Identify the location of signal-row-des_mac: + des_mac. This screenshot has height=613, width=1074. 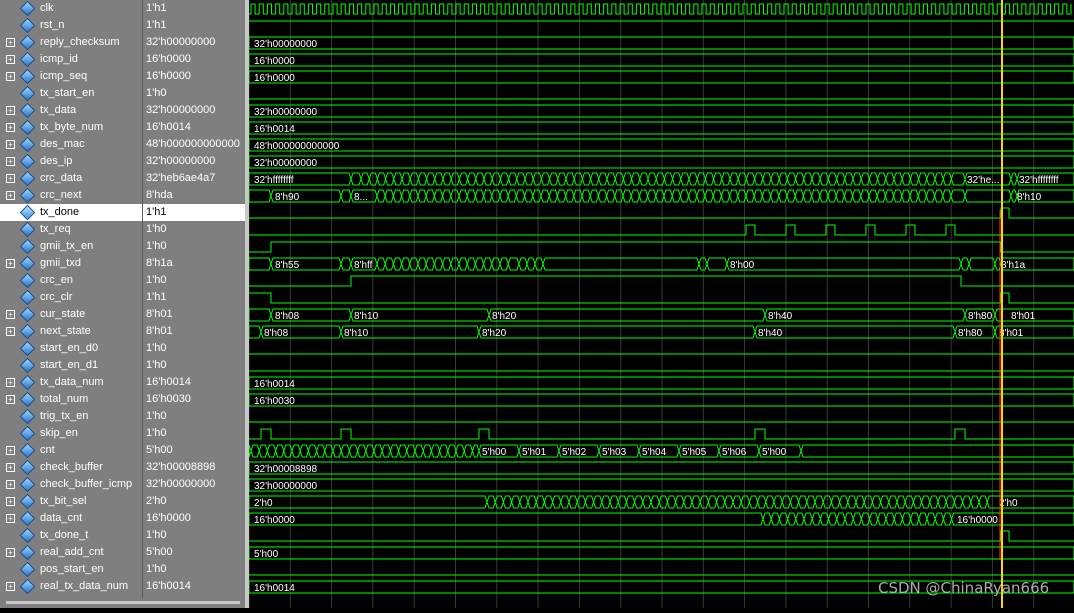
(71, 144).